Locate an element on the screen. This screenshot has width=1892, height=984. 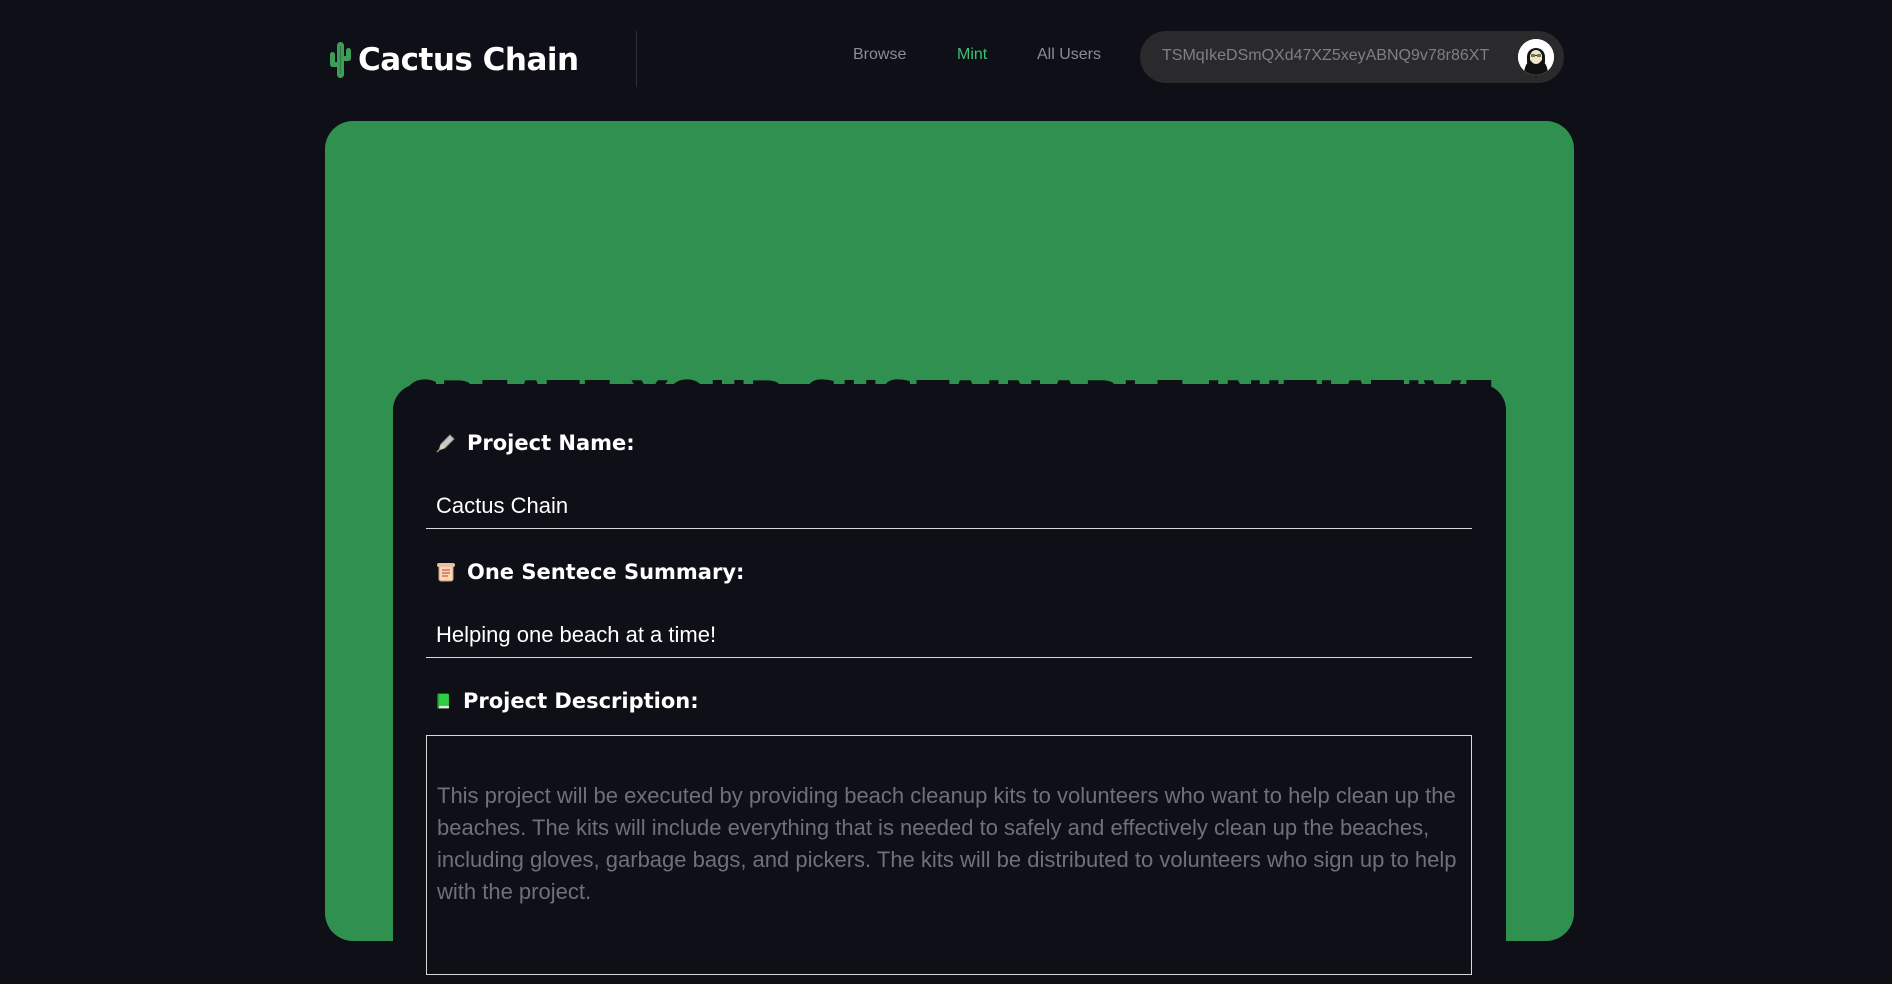
cactus-icon is located at coordinates (340, 60).